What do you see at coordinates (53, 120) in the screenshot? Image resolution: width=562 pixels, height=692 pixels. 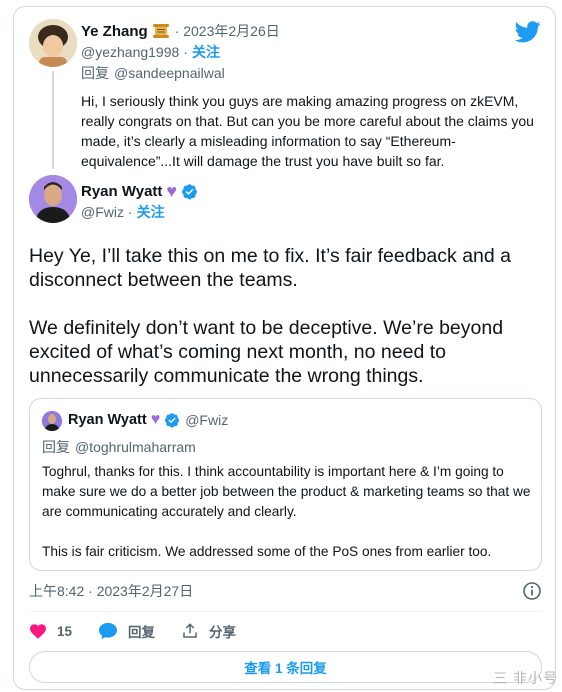 I see `thread-connector-line` at bounding box center [53, 120].